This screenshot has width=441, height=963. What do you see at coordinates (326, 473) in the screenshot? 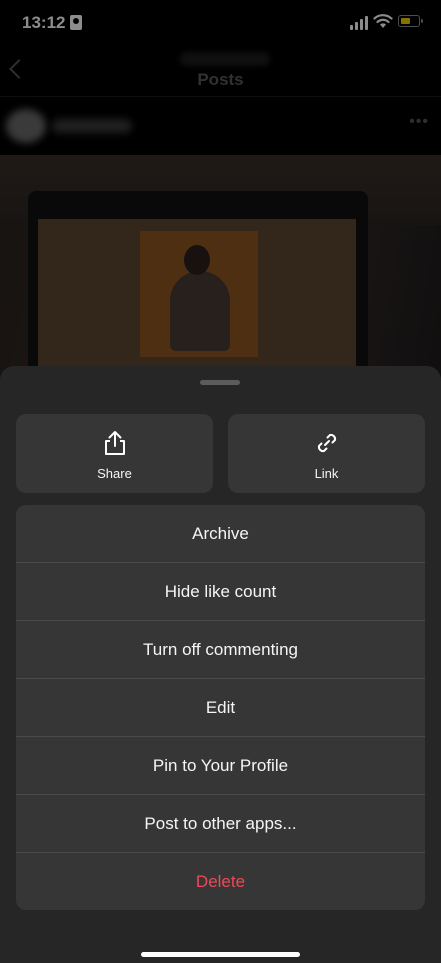
I see `link-label: Link` at bounding box center [326, 473].